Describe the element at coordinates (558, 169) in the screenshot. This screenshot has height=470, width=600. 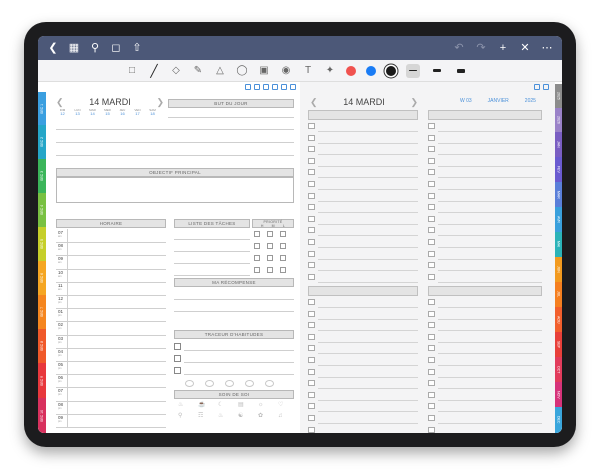
I see `month-tab-feb: FEV` at that location.